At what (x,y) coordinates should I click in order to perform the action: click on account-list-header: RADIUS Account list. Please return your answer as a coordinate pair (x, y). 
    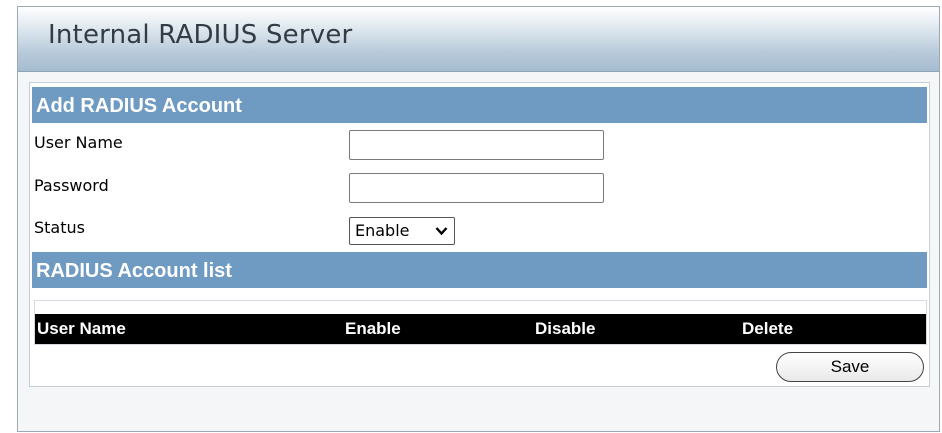
    Looking at the image, I should click on (479, 270).